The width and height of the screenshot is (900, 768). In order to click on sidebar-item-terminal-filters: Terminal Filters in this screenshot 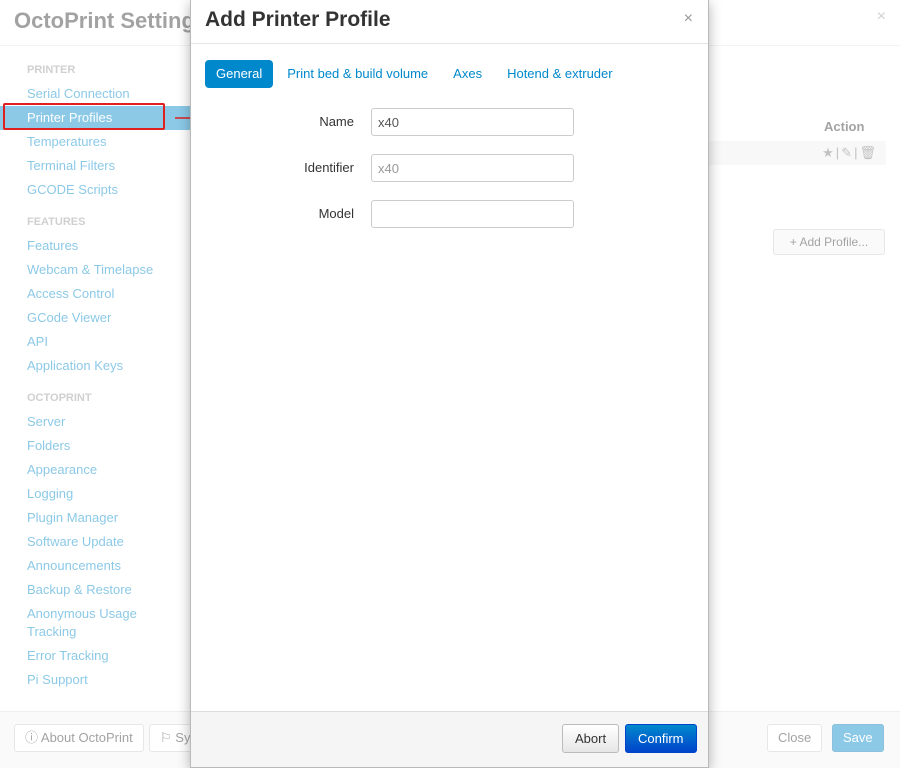, I will do `click(95, 166)`.